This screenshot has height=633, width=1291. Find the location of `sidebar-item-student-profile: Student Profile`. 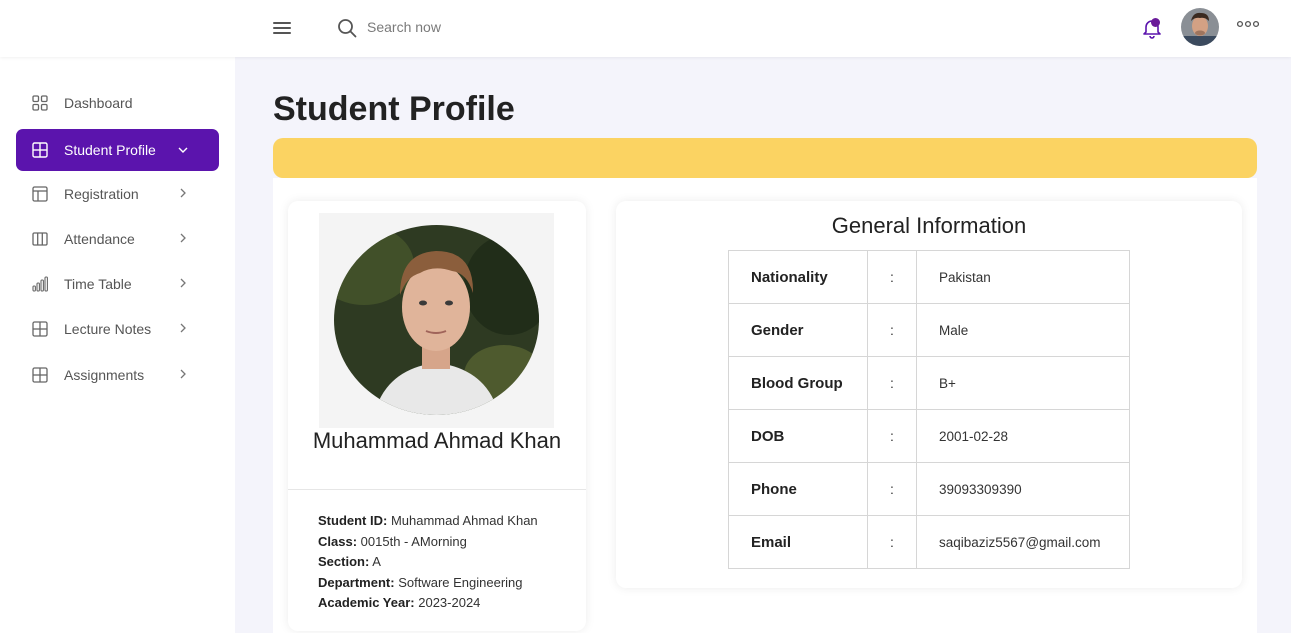

sidebar-item-student-profile: Student Profile is located at coordinates (117, 150).